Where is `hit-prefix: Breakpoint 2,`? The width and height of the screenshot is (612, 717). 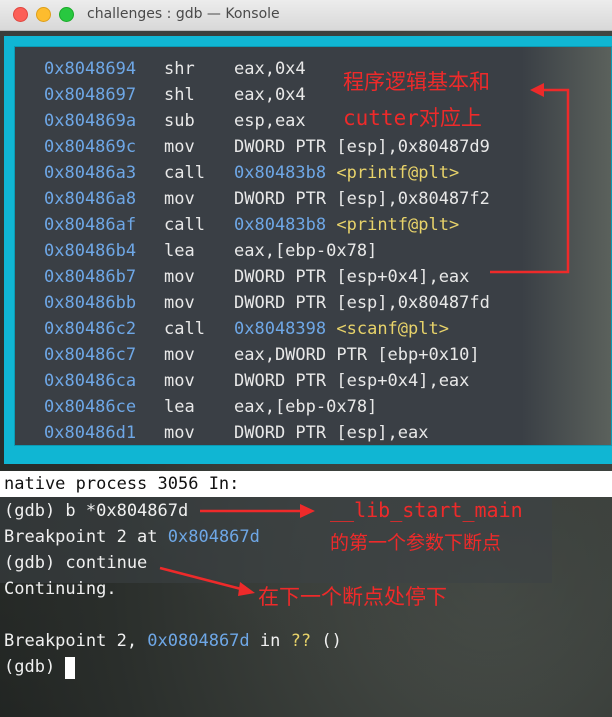
hit-prefix: Breakpoint 2, is located at coordinates (76, 641).